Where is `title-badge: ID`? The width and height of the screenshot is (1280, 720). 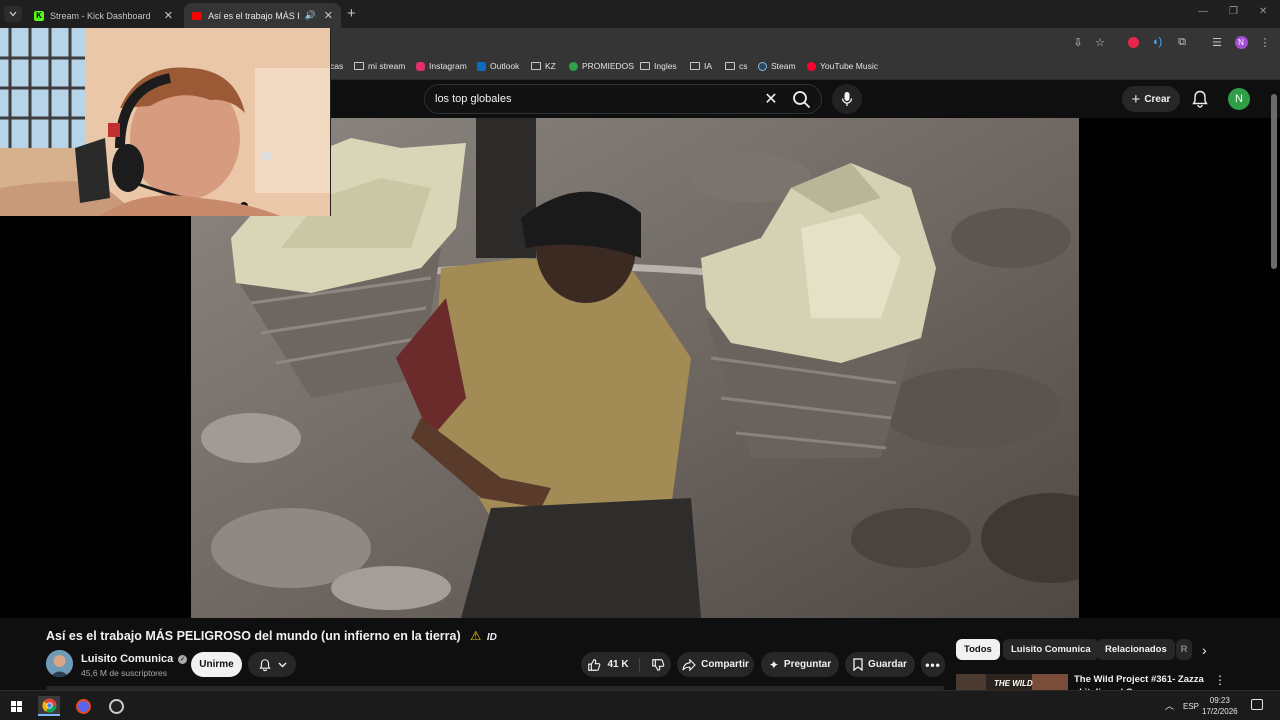
title-badge: ID is located at coordinates (491, 637).